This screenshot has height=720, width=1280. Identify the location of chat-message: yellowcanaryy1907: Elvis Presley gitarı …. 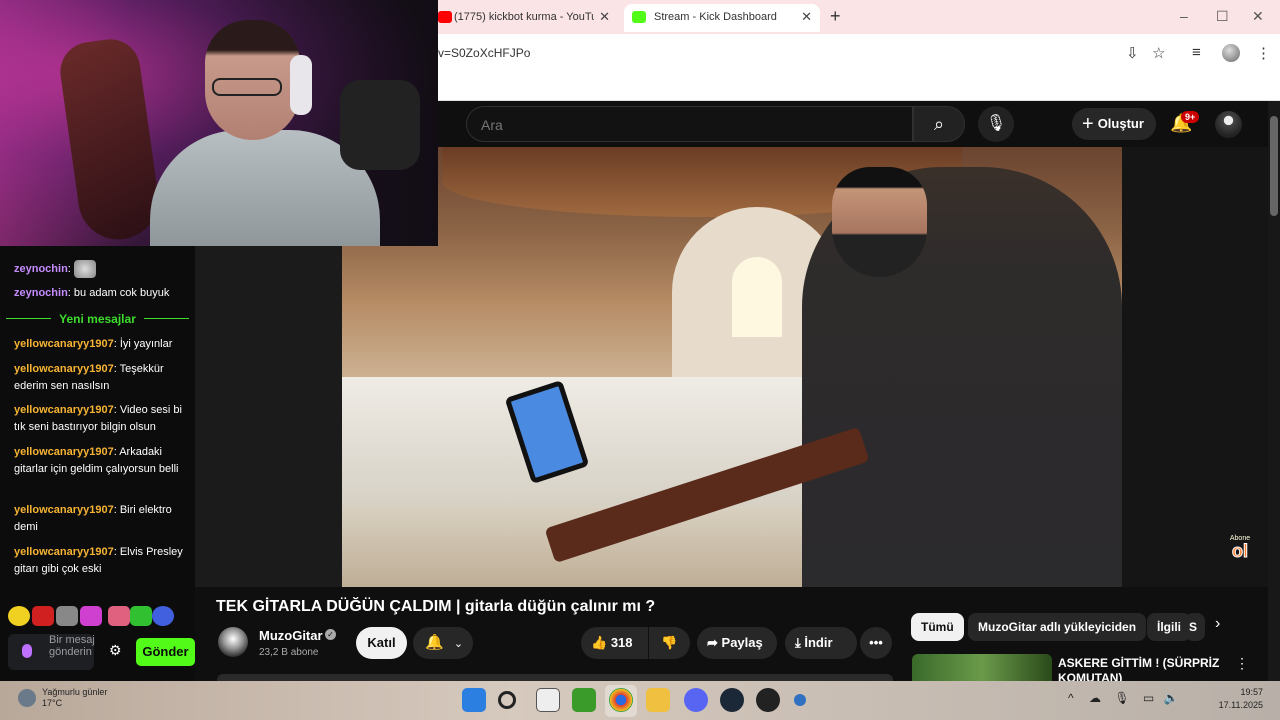
(98, 560).